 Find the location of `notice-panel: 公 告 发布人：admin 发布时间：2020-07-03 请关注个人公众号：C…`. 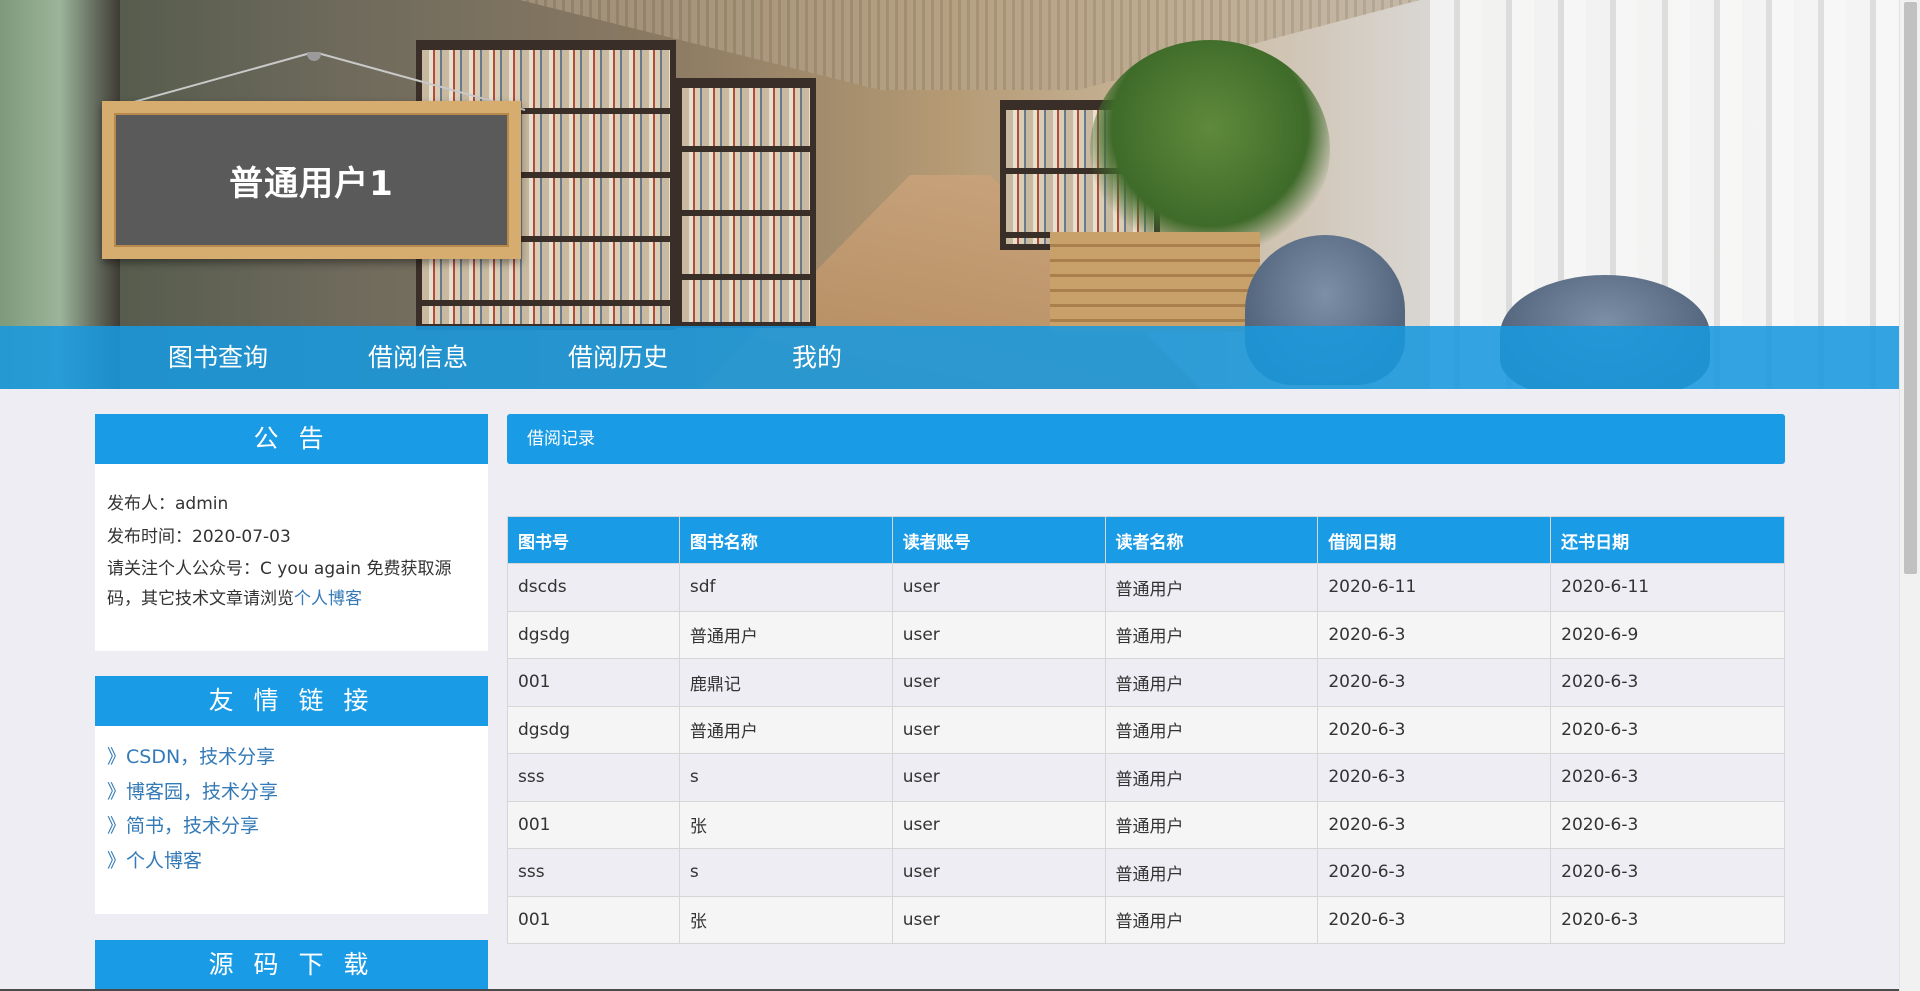

notice-panel: 公 告 发布人：admin 发布时间：2020-07-03 请关注个人公众号：C… is located at coordinates (291, 532).